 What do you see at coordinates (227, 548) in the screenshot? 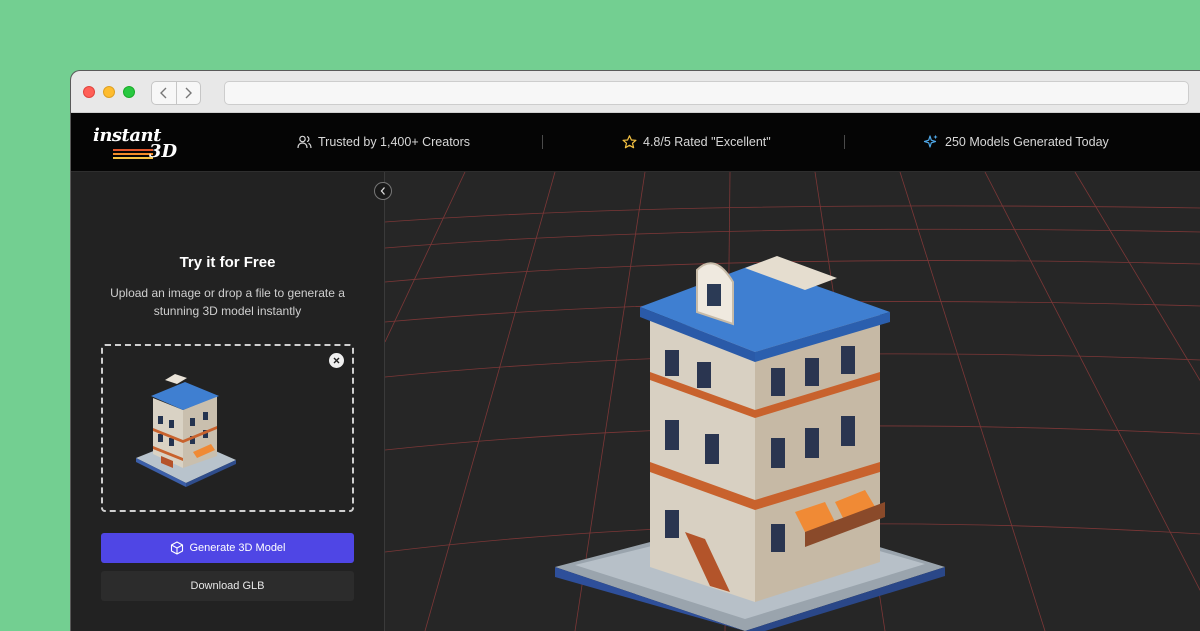
I see `generate-3d-model-button: Generate 3D Model` at bounding box center [227, 548].